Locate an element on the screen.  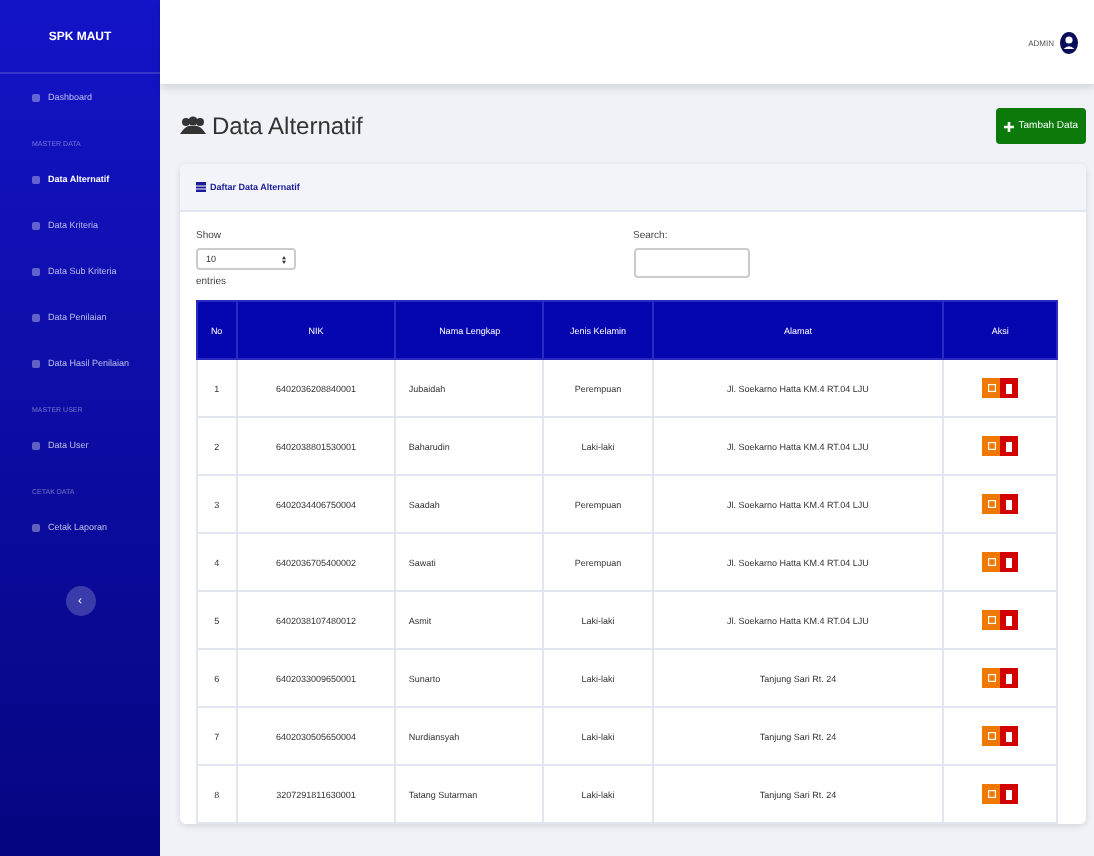
users-icon is located at coordinates (193, 126).